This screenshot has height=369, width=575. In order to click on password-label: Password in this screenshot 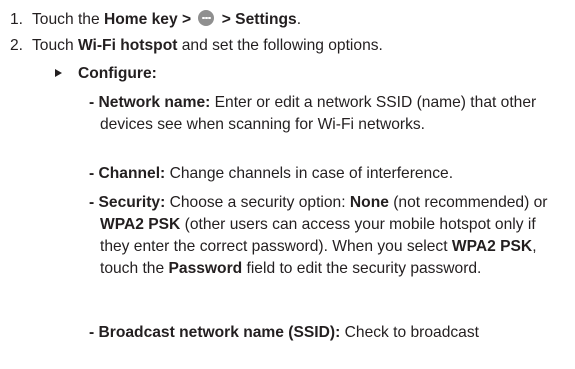, I will do `click(205, 268)`.